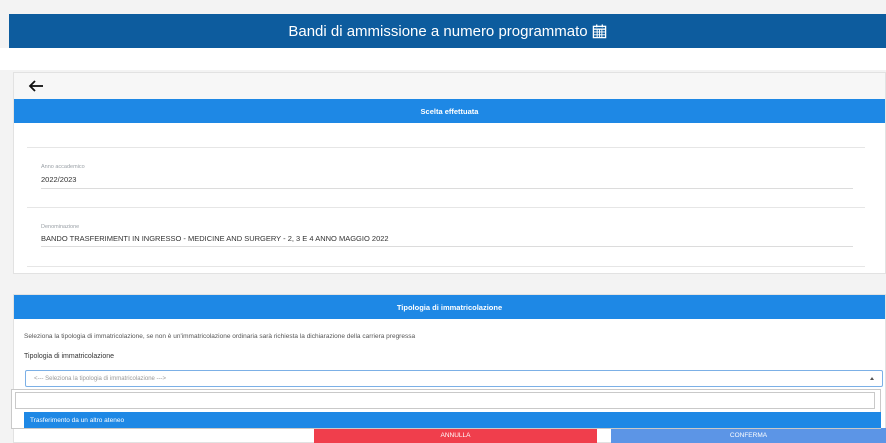  Describe the element at coordinates (446, 266) in the screenshot. I see `card-divider` at that location.